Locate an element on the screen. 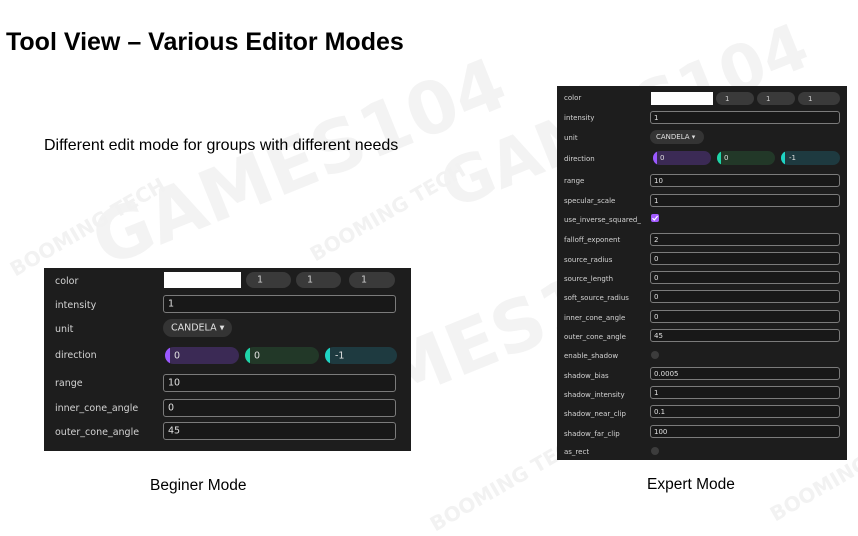  shadow-intensity-label: shadow_intensity is located at coordinates (594, 395).